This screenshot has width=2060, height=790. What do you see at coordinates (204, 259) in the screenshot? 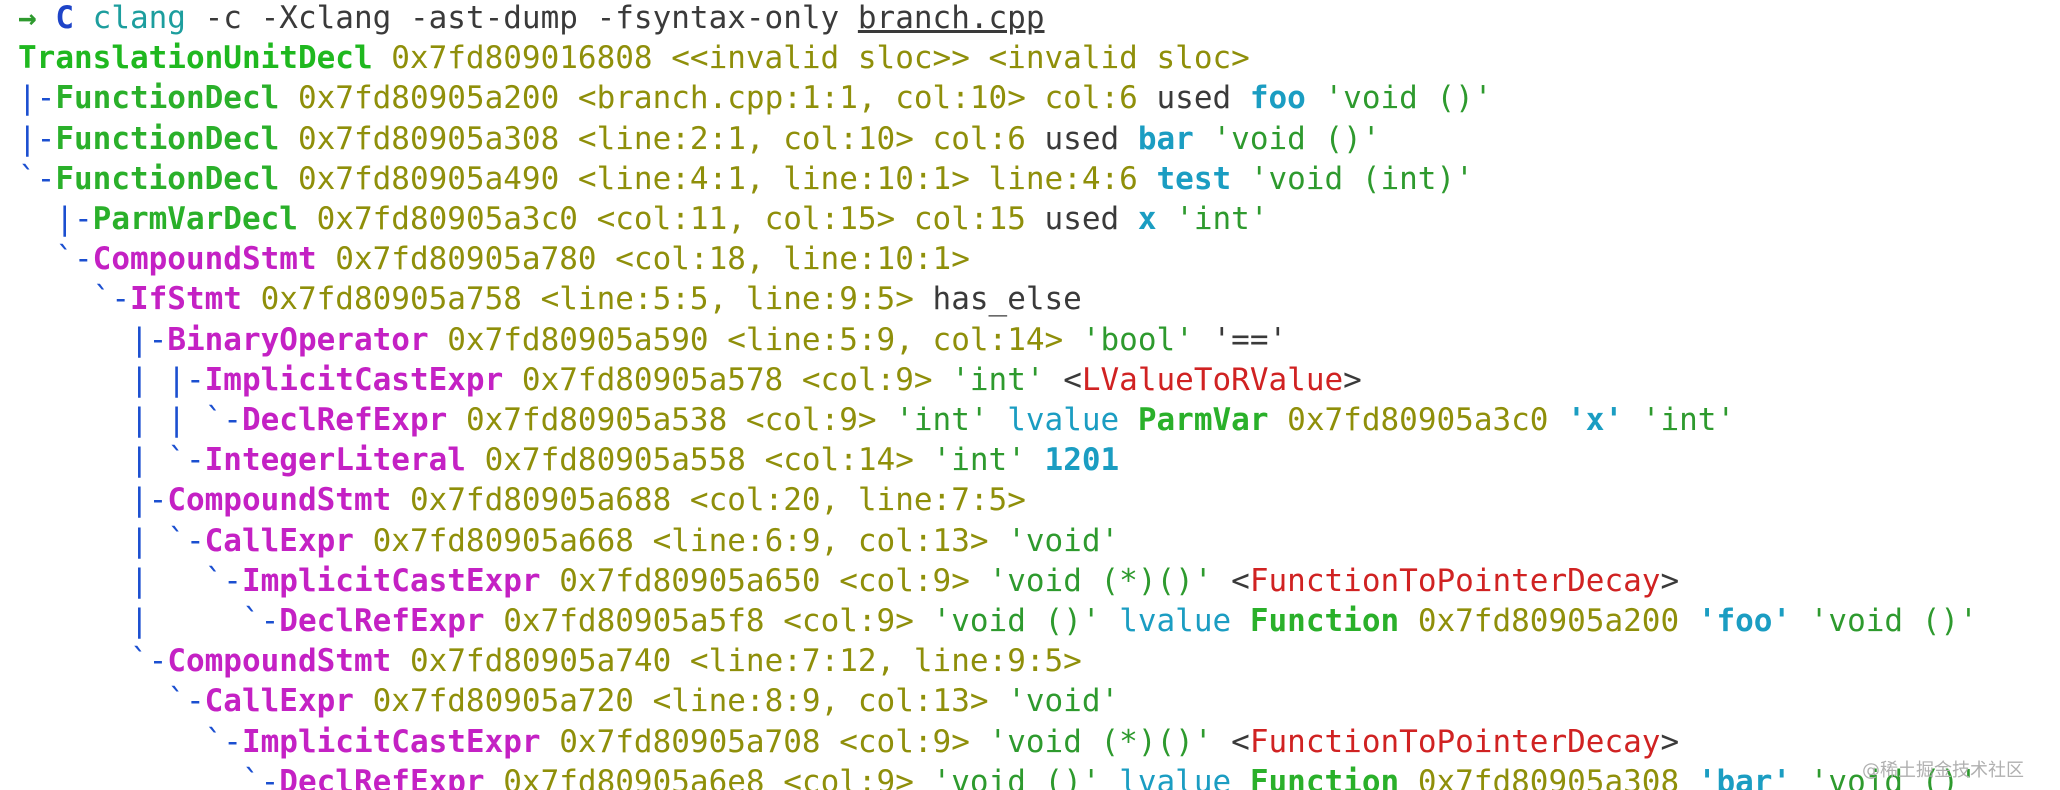
I see `node-stmt-text: CompoundStmt` at bounding box center [204, 259].